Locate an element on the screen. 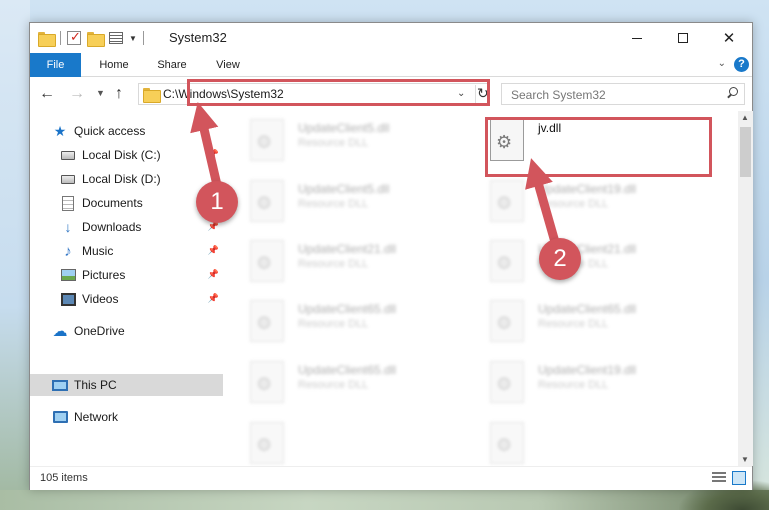 The height and width of the screenshot is (510, 769). sidebar-item-label: Quick access is located at coordinates (110, 131).